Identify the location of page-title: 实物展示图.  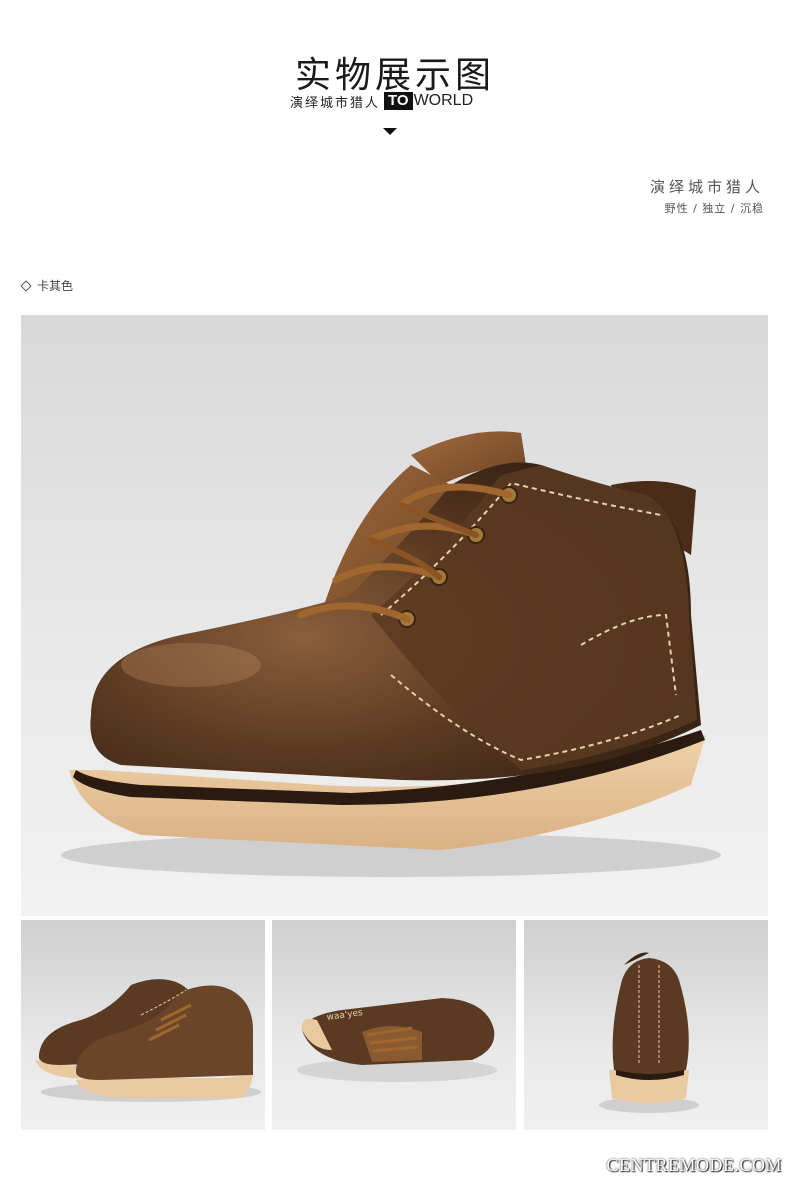
(394, 75).